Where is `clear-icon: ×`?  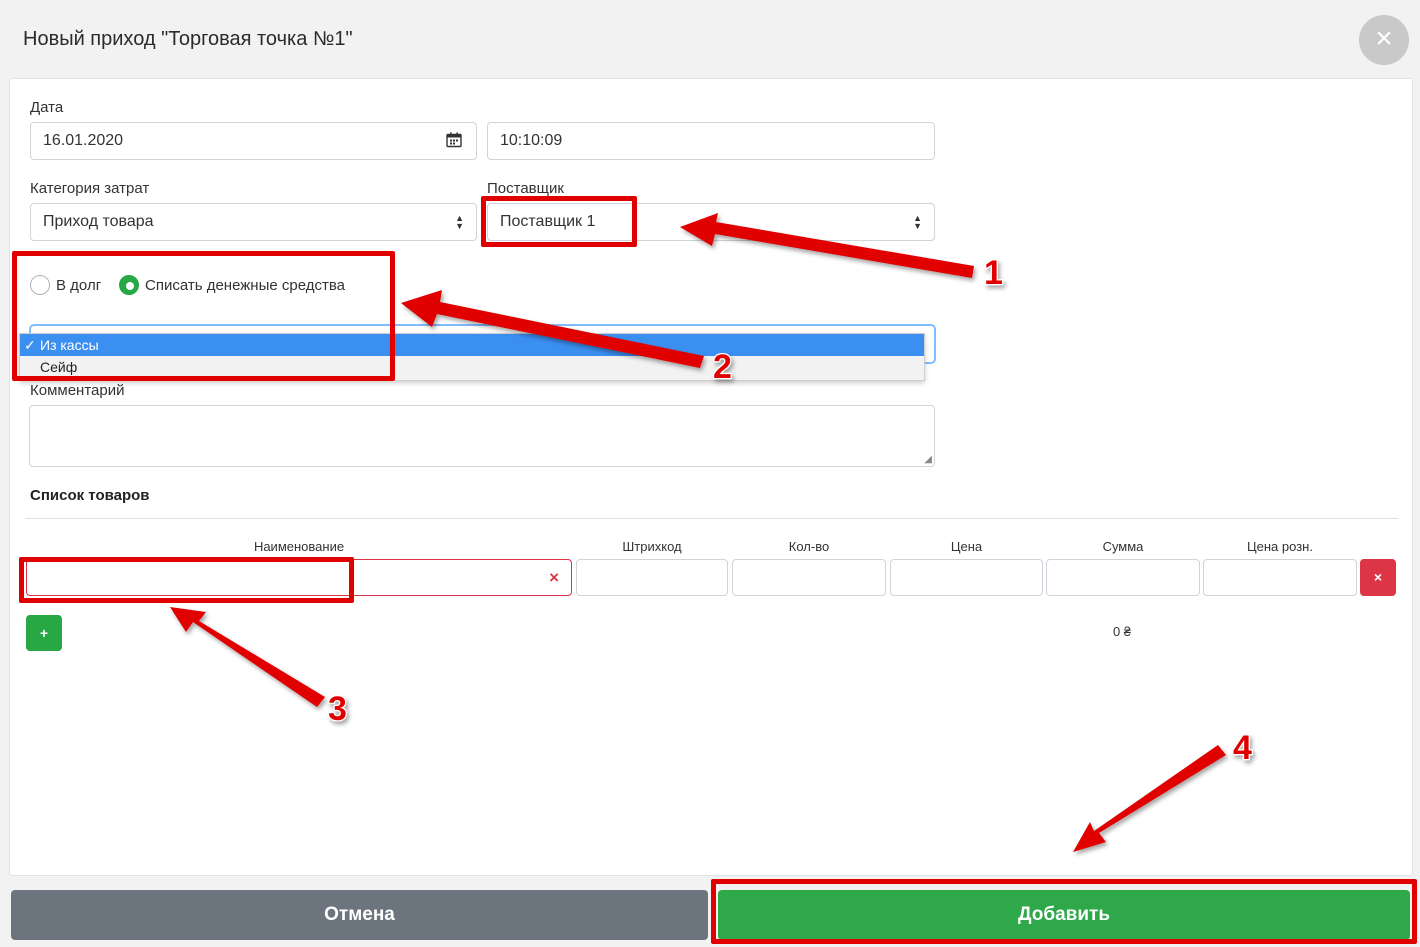
clear-icon: × is located at coordinates (554, 578).